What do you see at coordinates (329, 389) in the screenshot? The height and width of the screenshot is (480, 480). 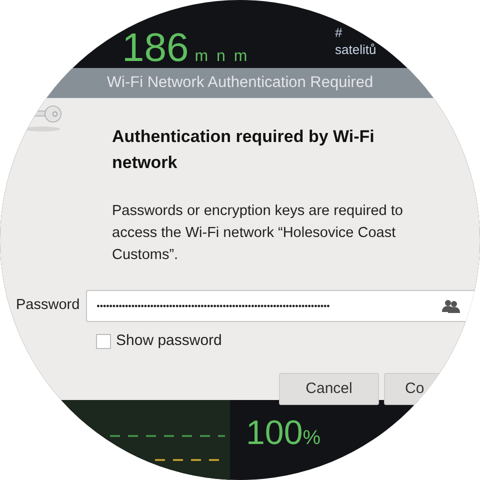 I see `cancel-button: Cancel` at bounding box center [329, 389].